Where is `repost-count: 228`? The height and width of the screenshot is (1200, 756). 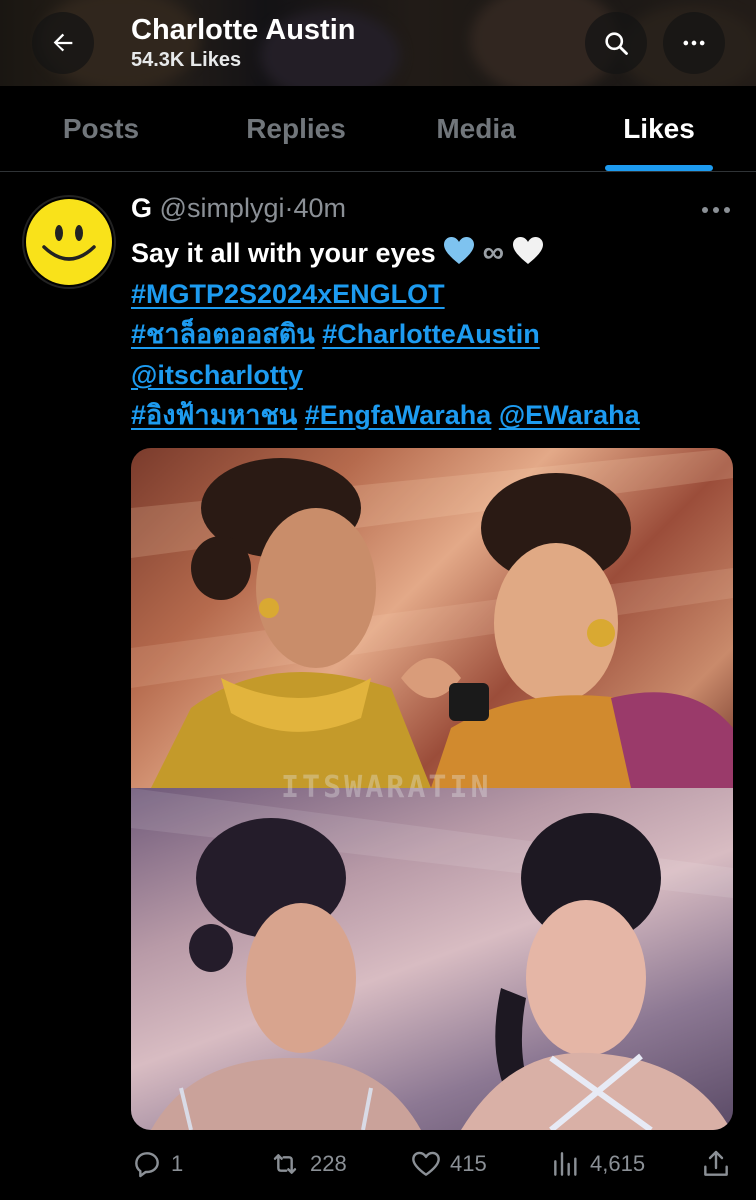
repost-count: 228 is located at coordinates (328, 1163).